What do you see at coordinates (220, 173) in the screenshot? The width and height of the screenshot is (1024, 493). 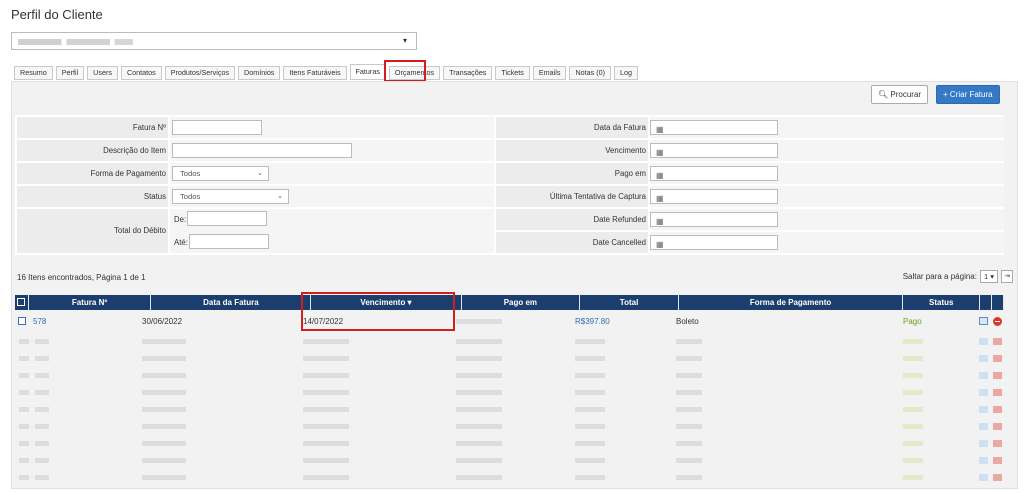 I see `payment-method-select: Todos ⌄` at bounding box center [220, 173].